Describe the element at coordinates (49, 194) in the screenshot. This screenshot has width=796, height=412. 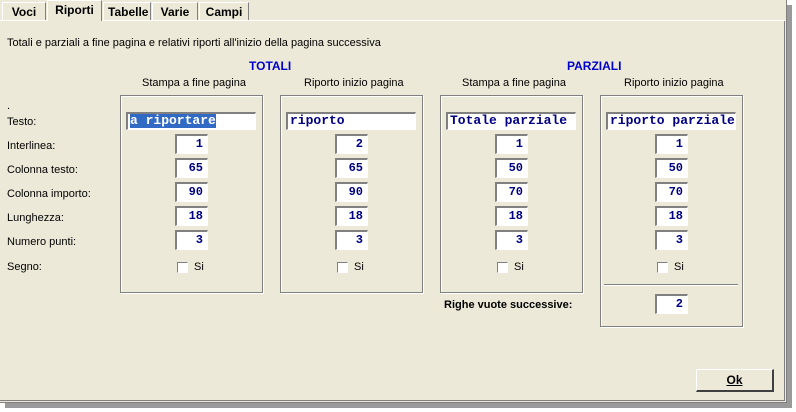
I see `row-label-colonna-importo: Colonna importo:` at that location.